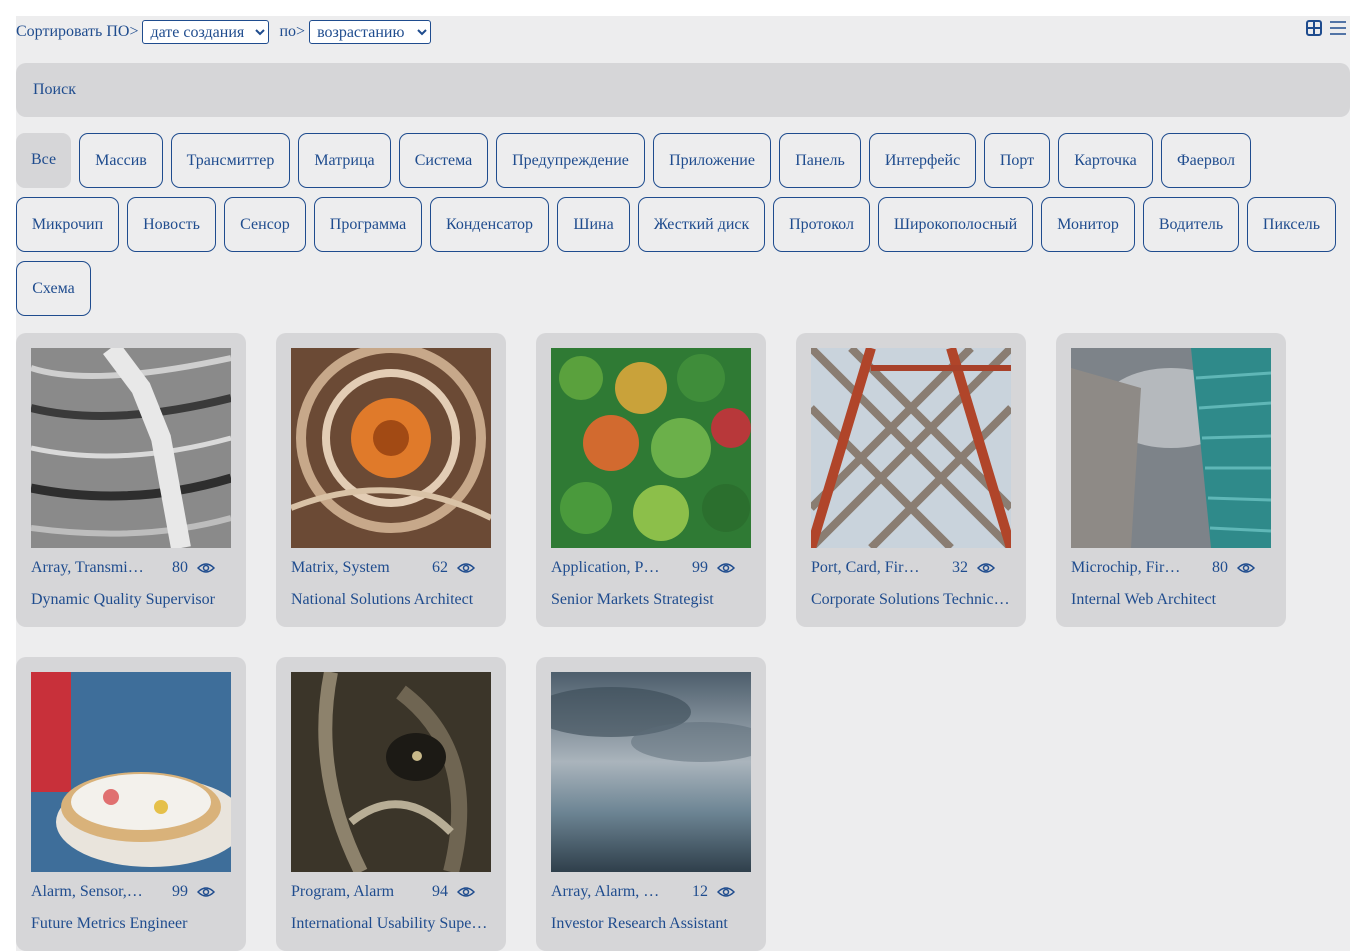 The height and width of the screenshot is (951, 1350). Describe the element at coordinates (608, 891) in the screenshot. I see `card-tags: Array, Alarm, Scheme` at that location.